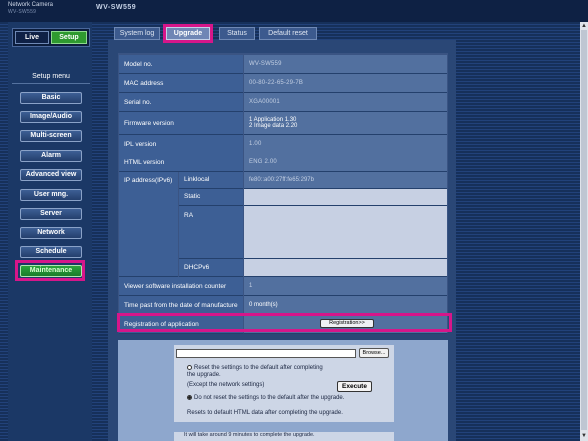 The image size is (588, 441). I want to click on product-label: Network Camera, so click(31, 5).